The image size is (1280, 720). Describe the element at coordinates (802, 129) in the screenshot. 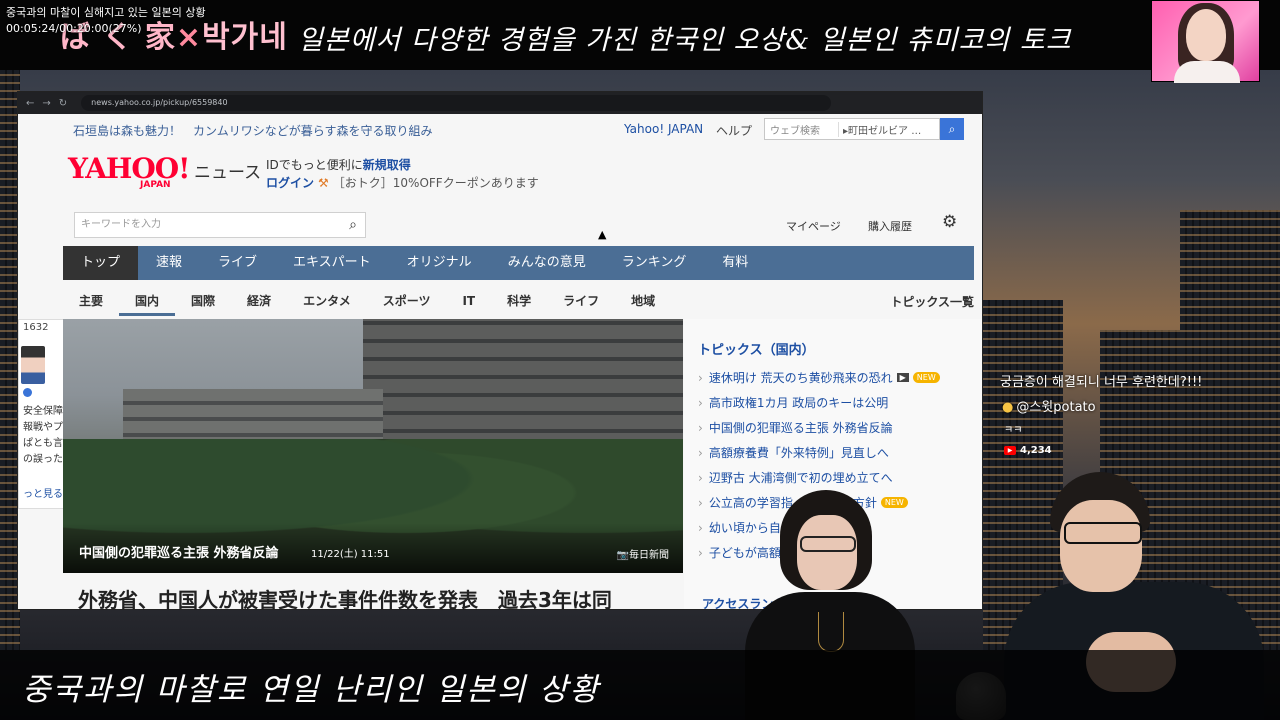

I see `web-search-placeholder: ウェブ検索` at that location.